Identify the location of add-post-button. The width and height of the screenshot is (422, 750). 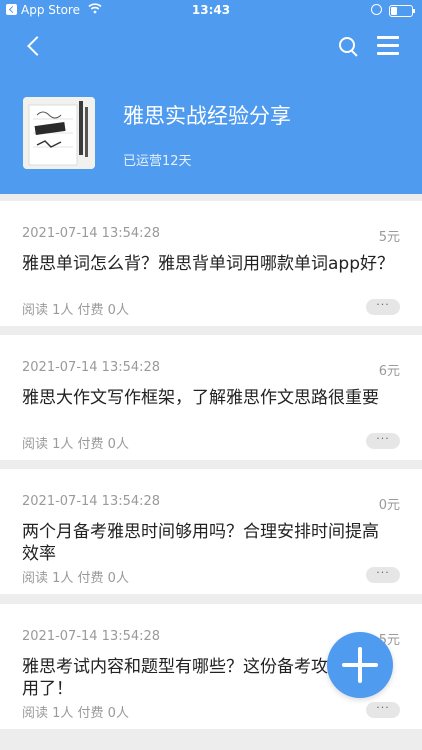
(360, 665).